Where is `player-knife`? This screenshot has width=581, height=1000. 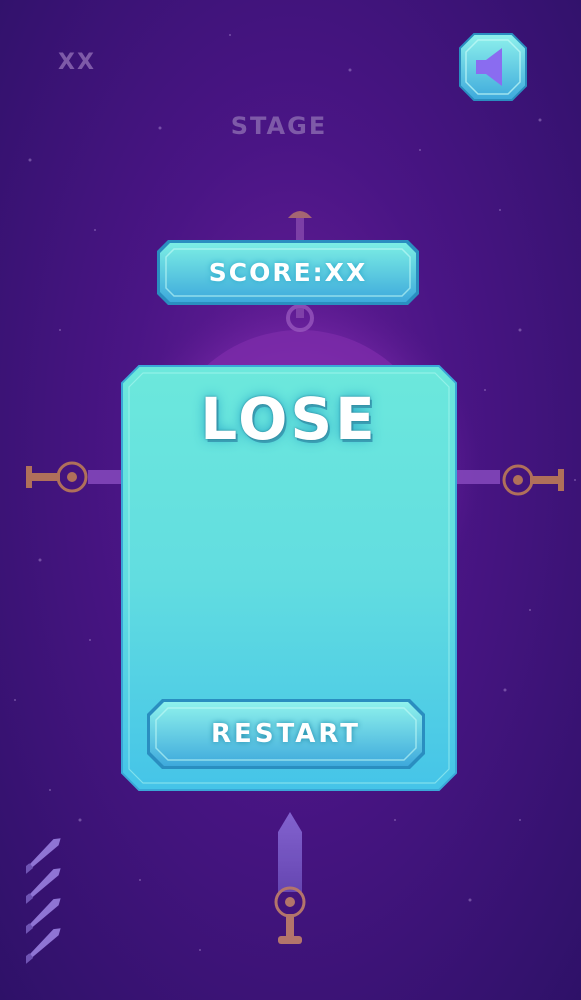
player-knife is located at coordinates (290, 878).